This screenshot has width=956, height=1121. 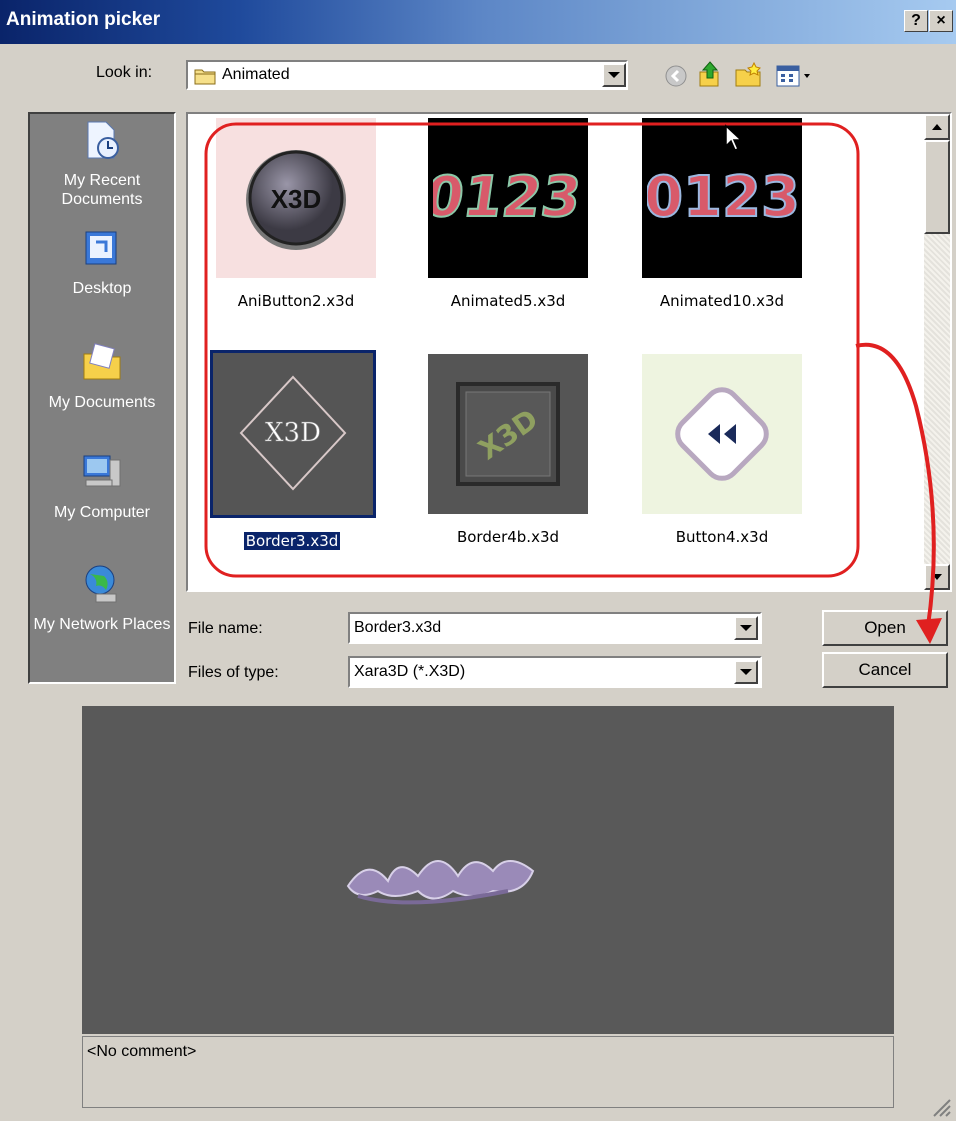 I want to click on place-label: Desktop, so click(x=102, y=288).